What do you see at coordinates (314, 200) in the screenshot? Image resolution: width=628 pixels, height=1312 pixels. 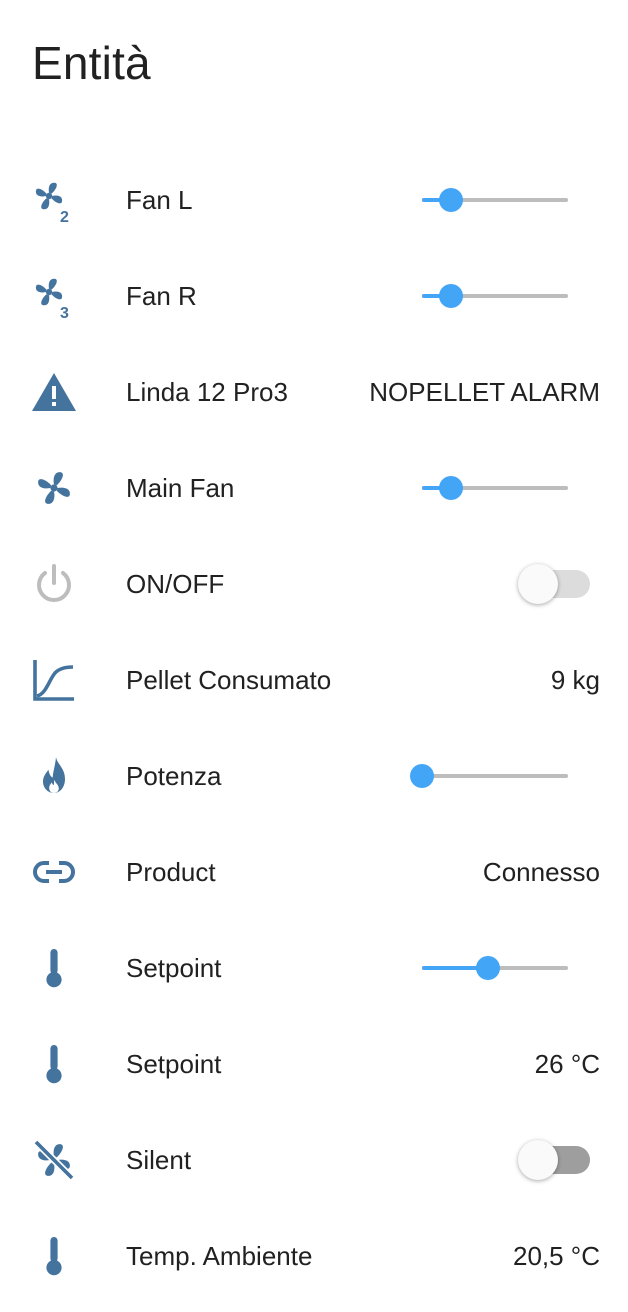 I see `entity-row-fan-l: 2 Fan L` at bounding box center [314, 200].